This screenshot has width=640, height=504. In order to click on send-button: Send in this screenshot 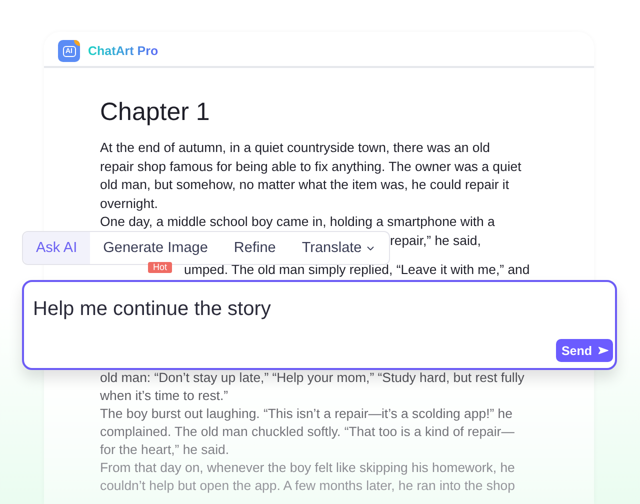, I will do `click(584, 350)`.